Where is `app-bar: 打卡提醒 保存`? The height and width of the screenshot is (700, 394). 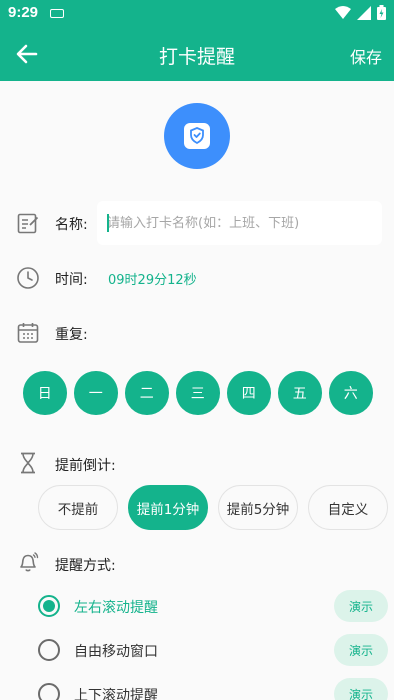
app-bar: 打卡提醒 保存 is located at coordinates (197, 53).